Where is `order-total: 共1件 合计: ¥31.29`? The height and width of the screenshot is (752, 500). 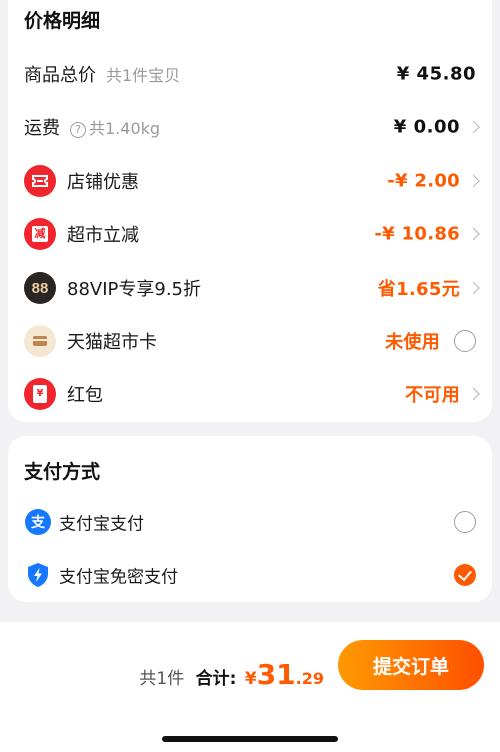 order-total: 共1件 合计: ¥31.29 is located at coordinates (231, 674).